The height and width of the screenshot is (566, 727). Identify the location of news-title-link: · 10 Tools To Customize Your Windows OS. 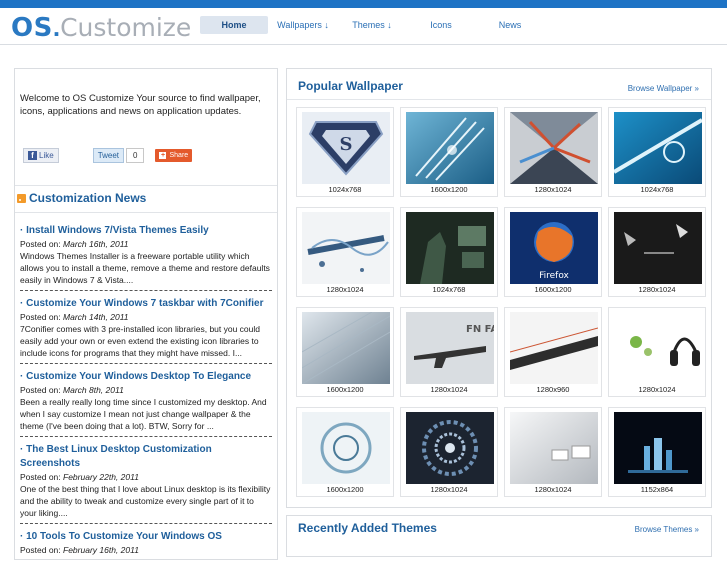
(146, 537).